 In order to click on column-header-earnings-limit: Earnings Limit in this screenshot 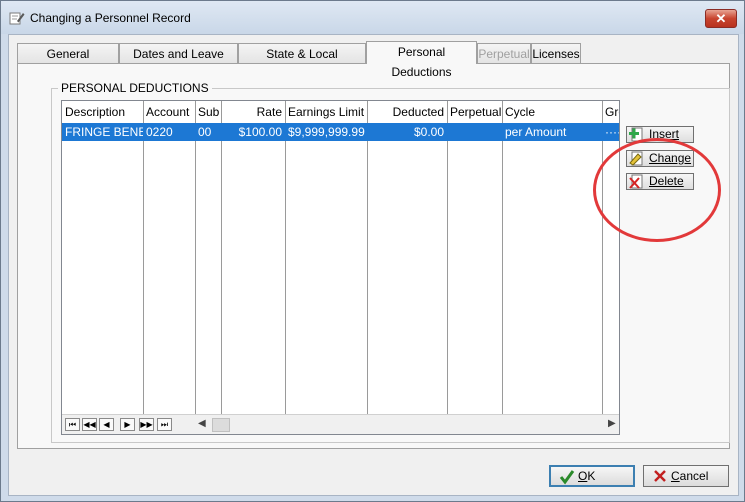, I will do `click(326, 112)`.